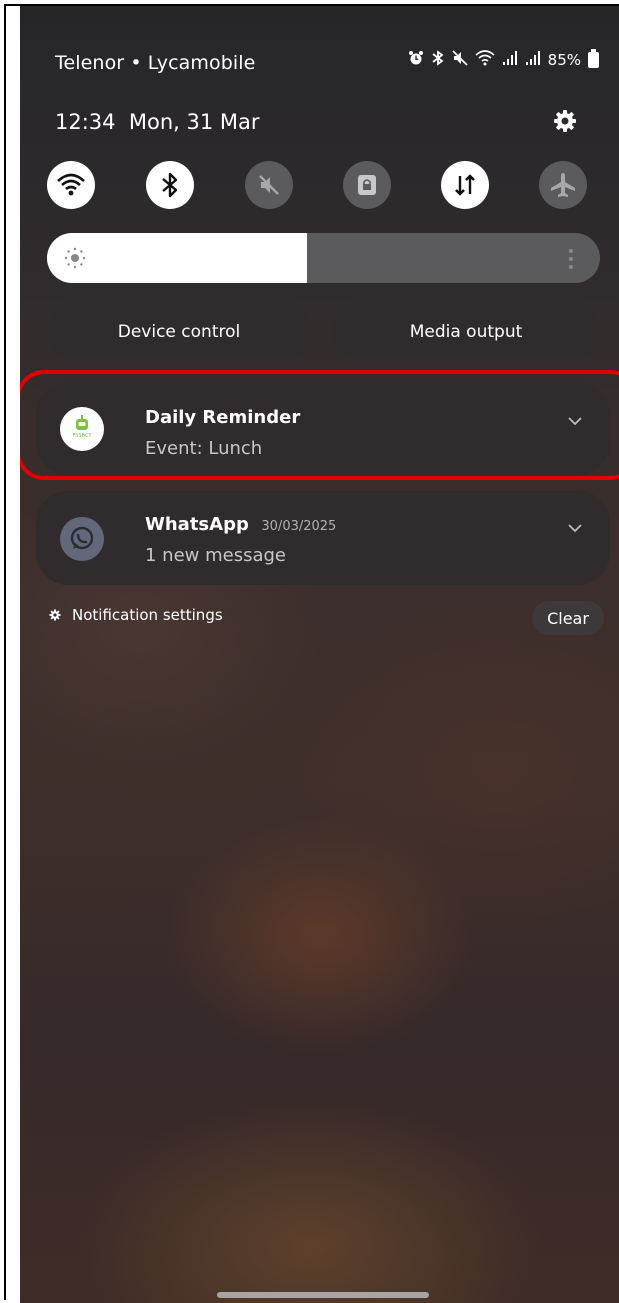 This screenshot has height=1303, width=619. Describe the element at coordinates (5, 652) in the screenshot. I see `frame-border-left` at that location.